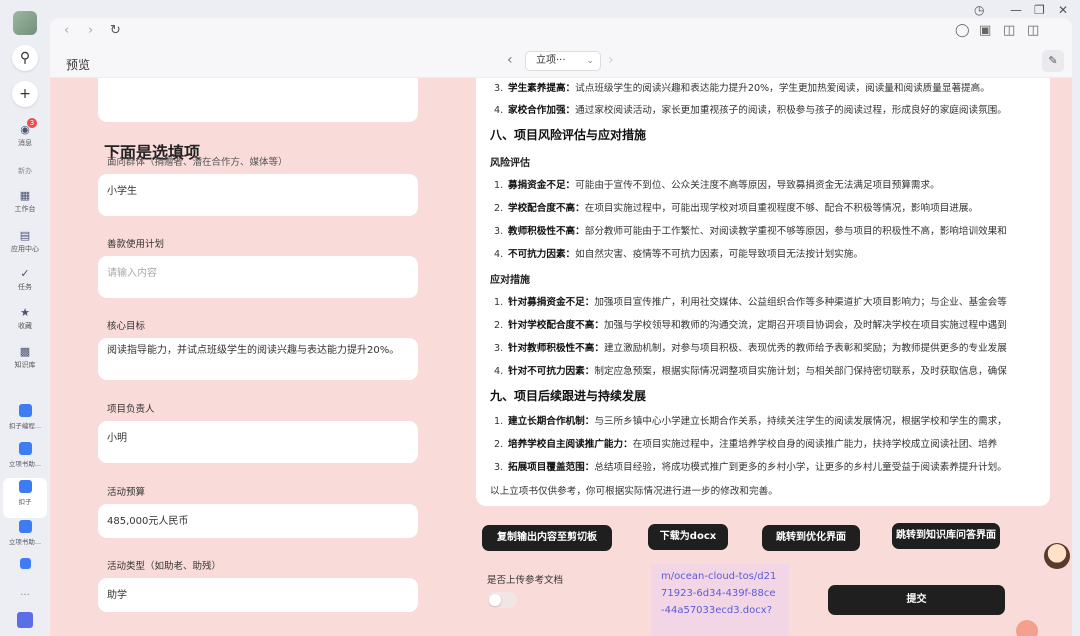 The height and width of the screenshot is (636, 1080). Describe the element at coordinates (916, 600) in the screenshot. I see `submit-button: 提交` at that location.